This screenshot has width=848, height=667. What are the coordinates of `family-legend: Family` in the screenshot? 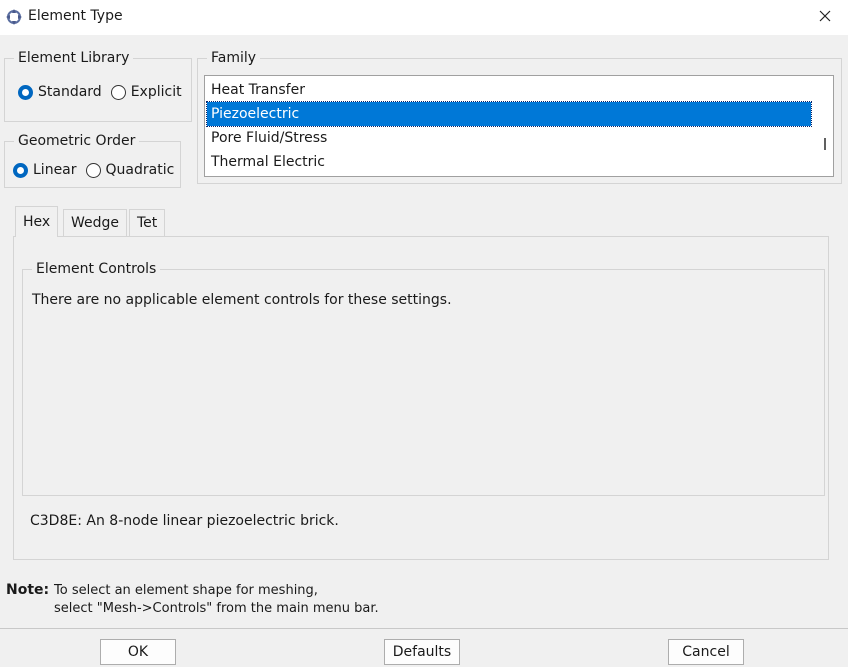 It's located at (234, 58).